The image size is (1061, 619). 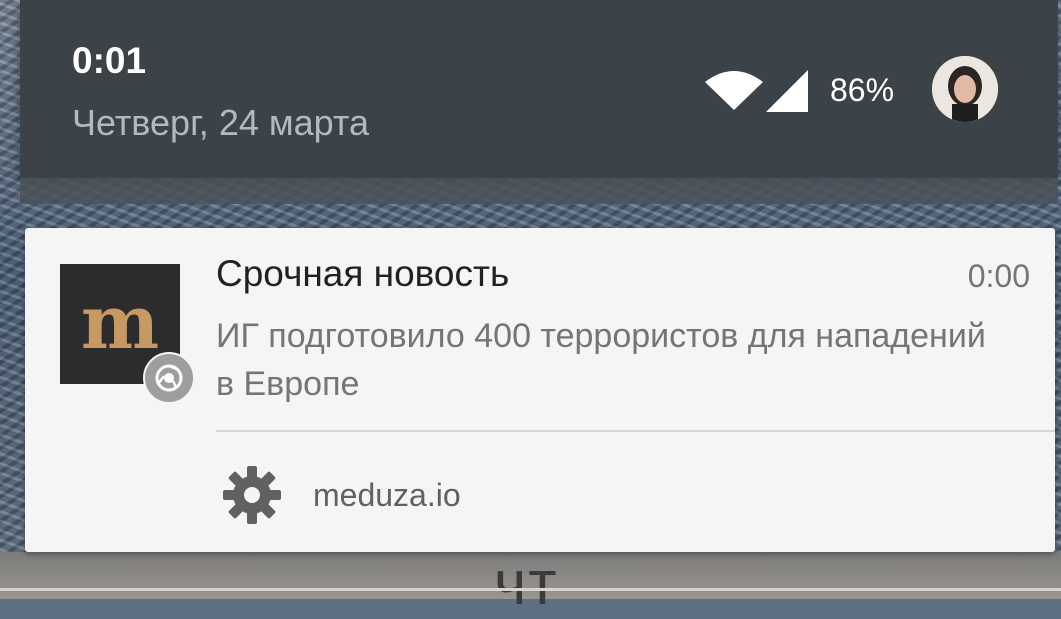 I want to click on background-partial-text: чт, so click(x=526, y=583).